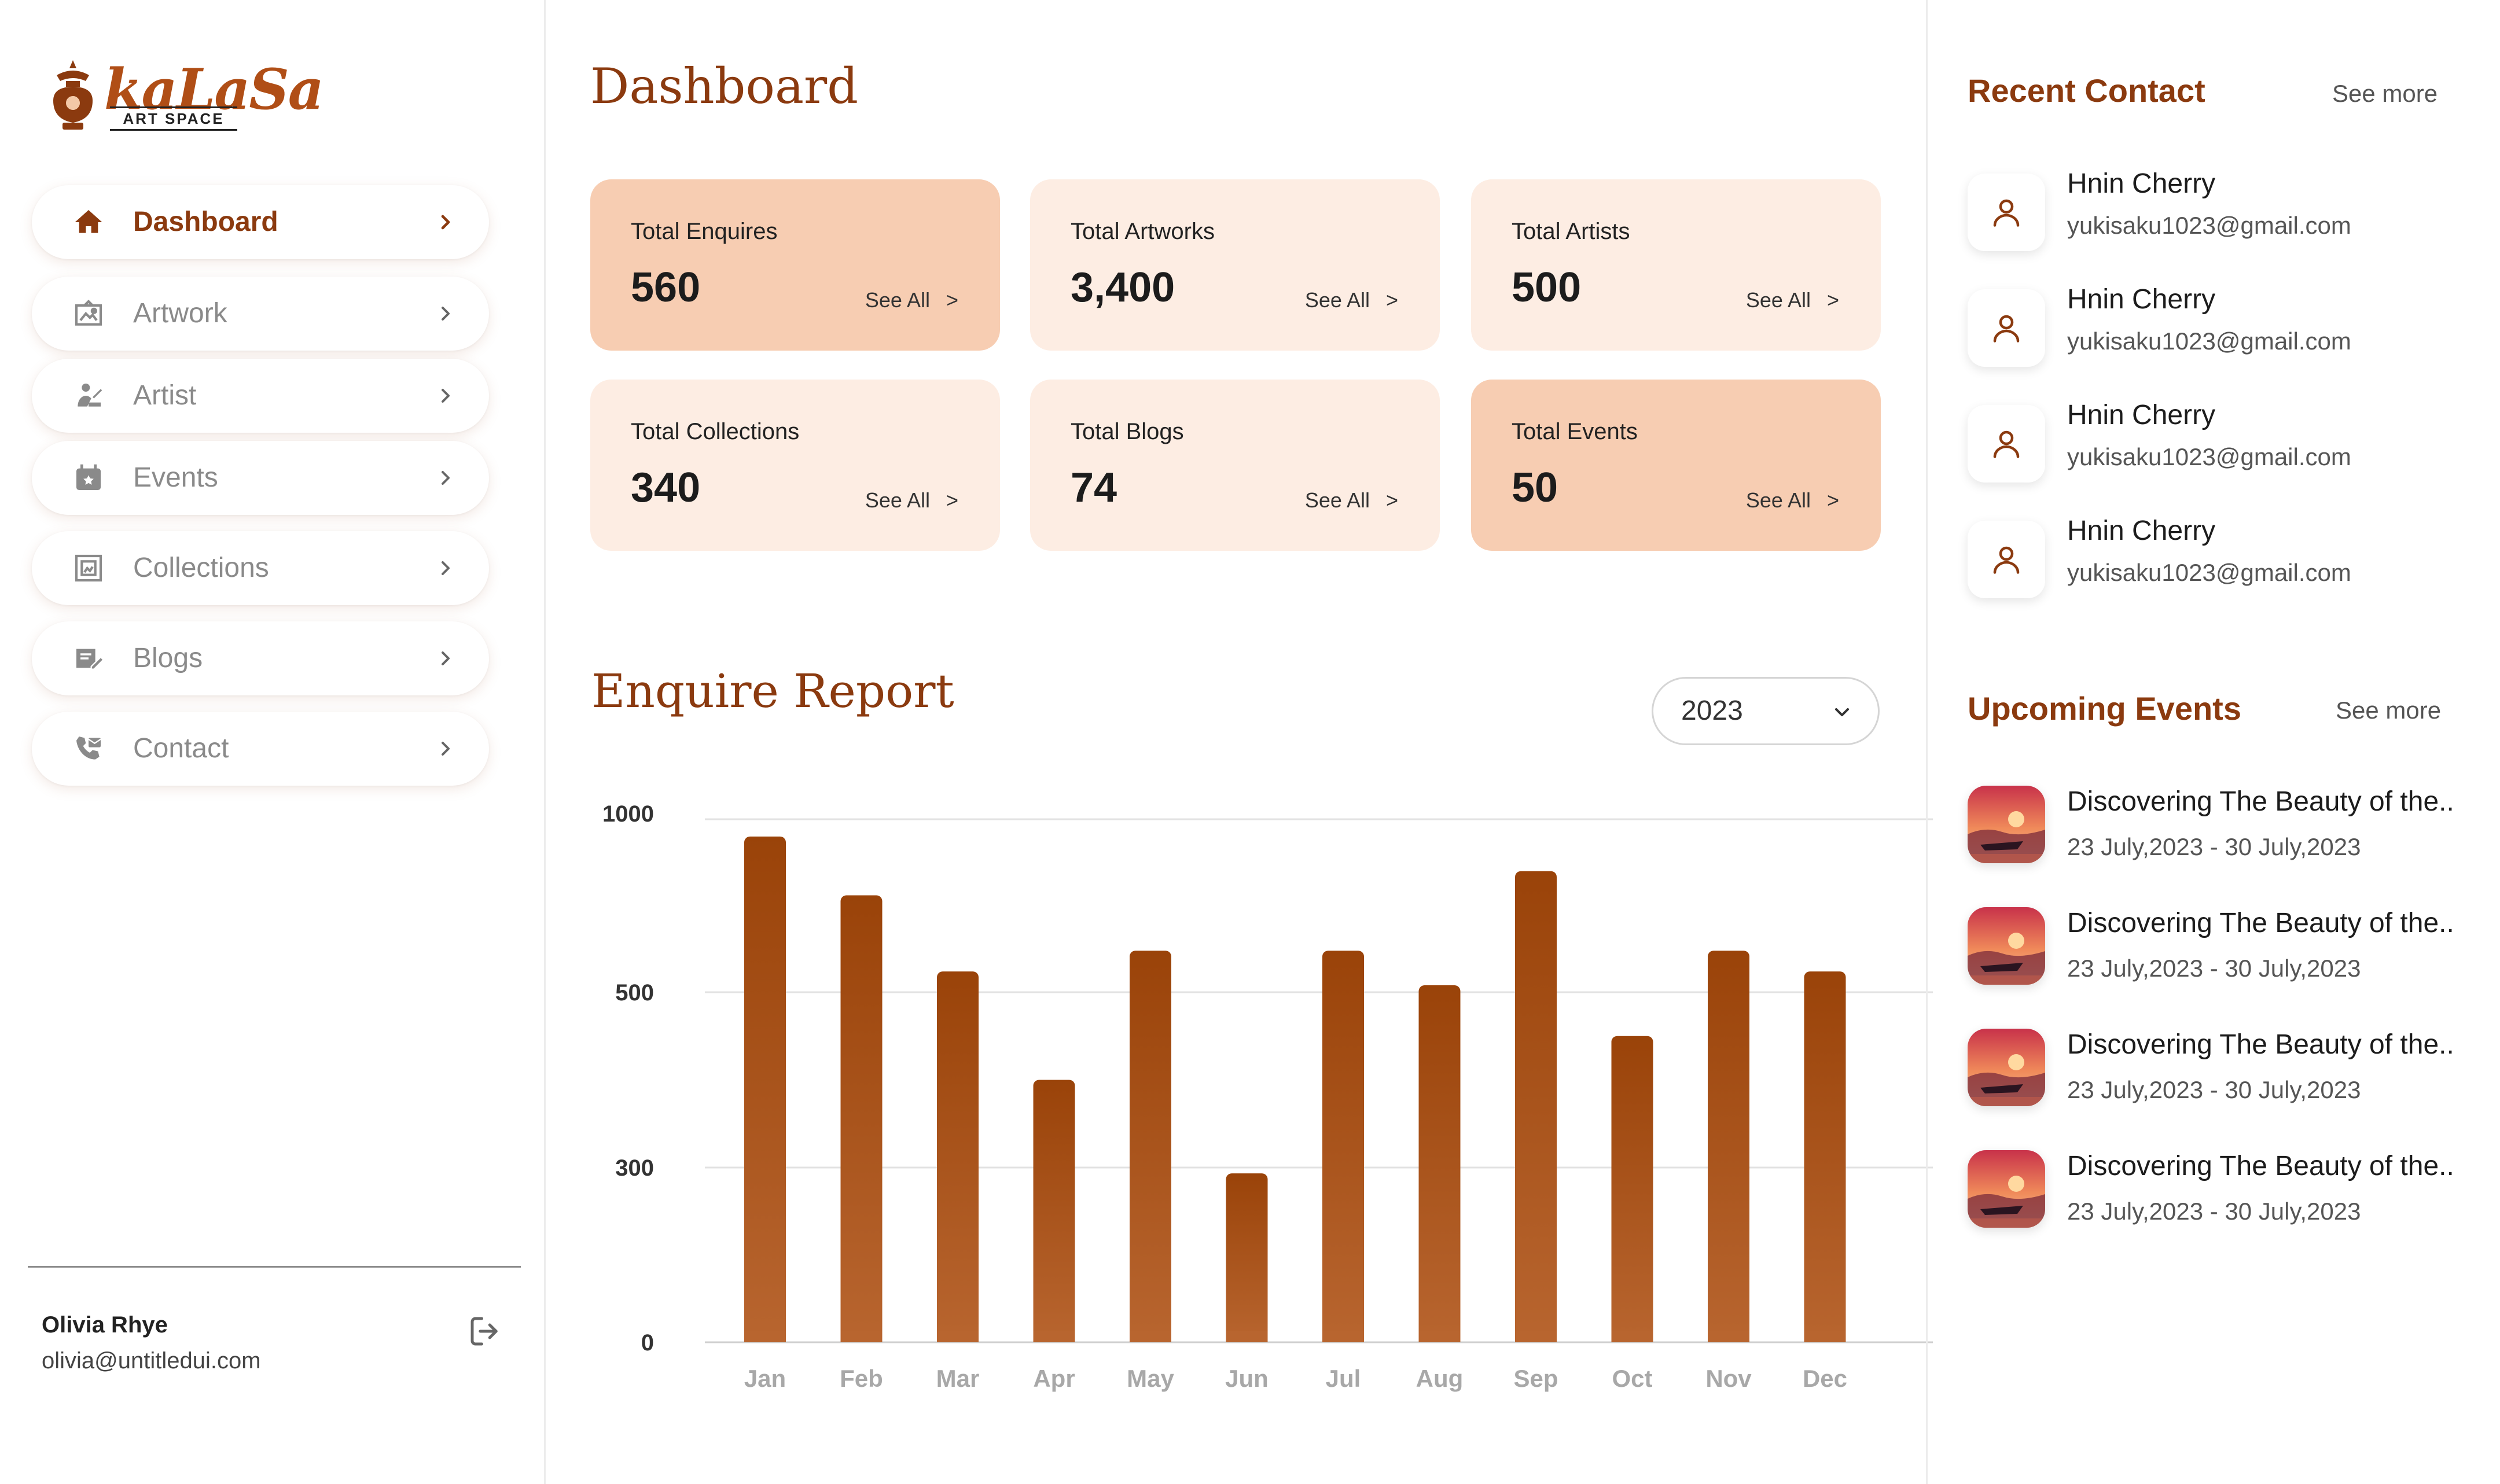  Describe the element at coordinates (1575, 432) in the screenshot. I see `stat-card-label: Total Events` at that location.